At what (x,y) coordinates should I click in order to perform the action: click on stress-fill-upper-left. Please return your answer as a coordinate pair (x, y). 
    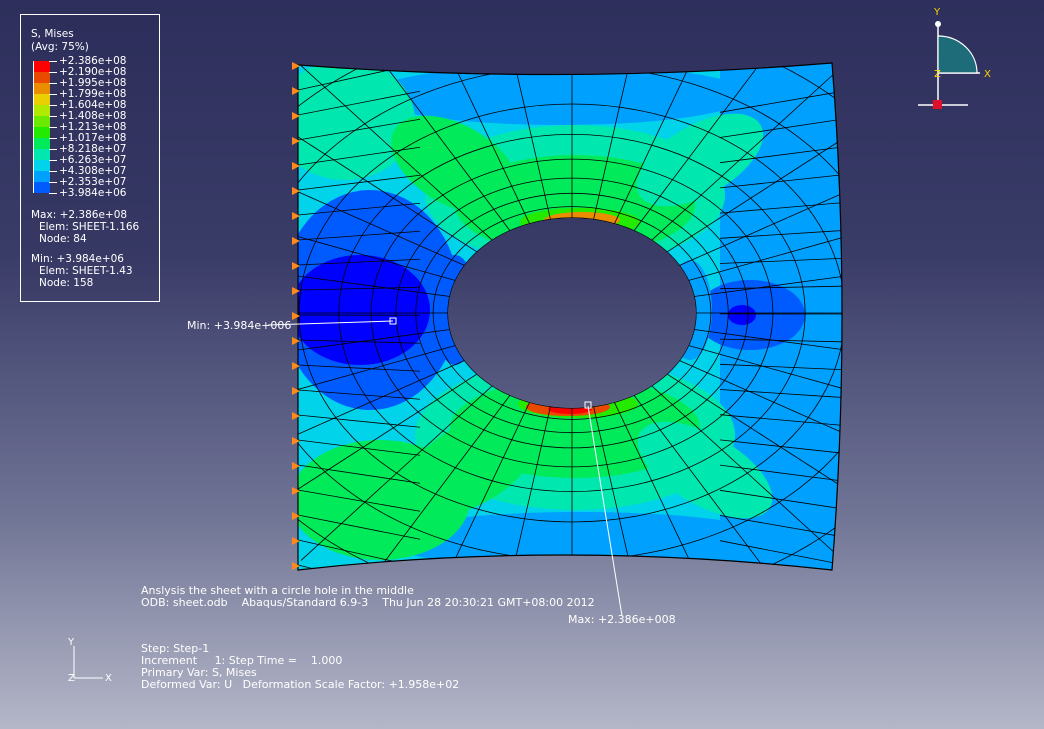
    Looking at the image, I should click on (356, 121).